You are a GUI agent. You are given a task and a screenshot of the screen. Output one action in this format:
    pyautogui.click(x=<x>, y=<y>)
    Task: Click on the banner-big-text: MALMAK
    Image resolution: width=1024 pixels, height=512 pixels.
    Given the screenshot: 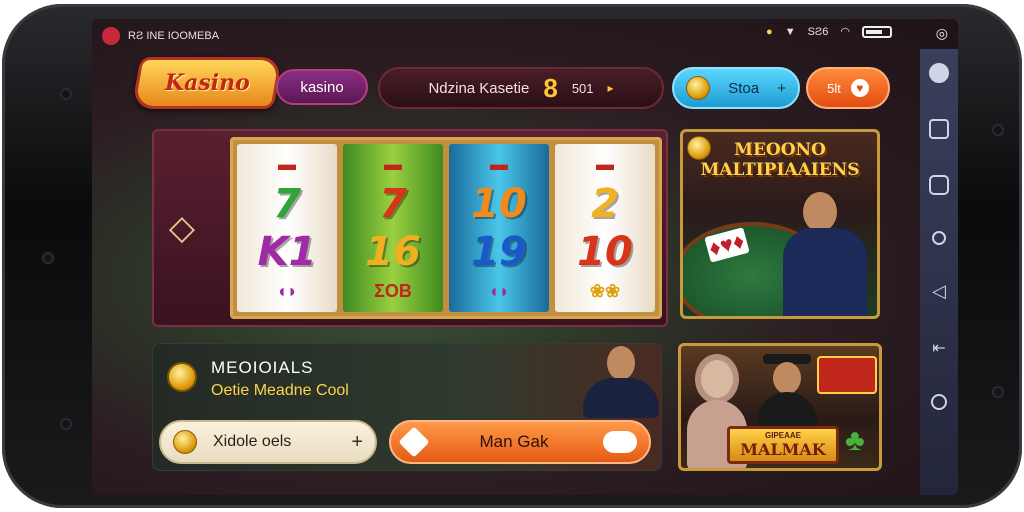 What is the action you would take?
    pyautogui.click(x=783, y=449)
    